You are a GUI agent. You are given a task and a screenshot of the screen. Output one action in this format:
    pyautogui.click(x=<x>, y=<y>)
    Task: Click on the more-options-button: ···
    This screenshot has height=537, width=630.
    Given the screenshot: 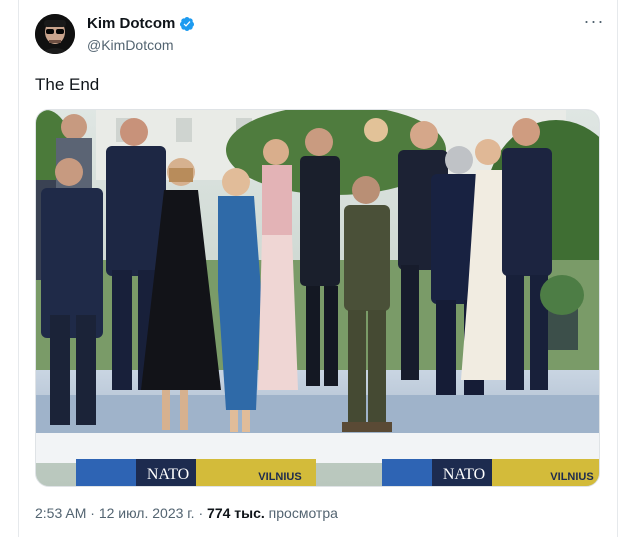 What is the action you would take?
    pyautogui.click(x=594, y=21)
    